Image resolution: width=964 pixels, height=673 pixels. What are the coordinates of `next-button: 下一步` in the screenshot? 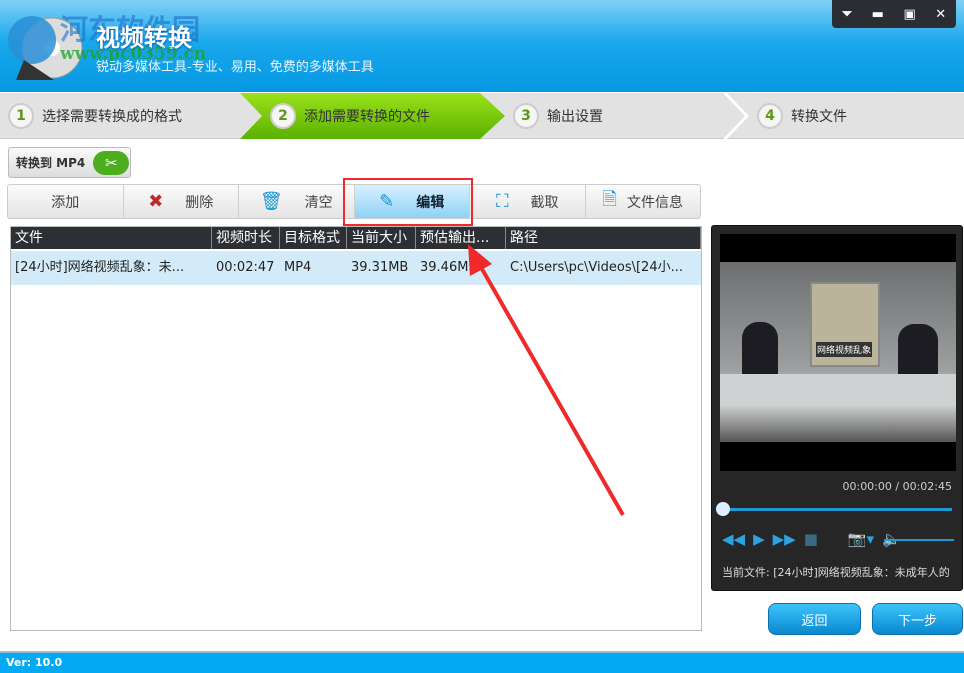 It's located at (917, 619).